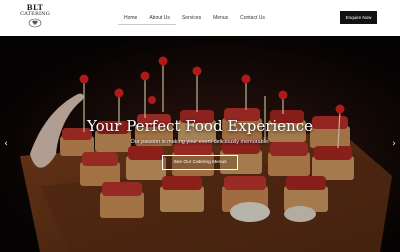 This screenshot has height=252, width=400. What do you see at coordinates (252, 18) in the screenshot?
I see `nav-contact-us: Contact Us` at bounding box center [252, 18].